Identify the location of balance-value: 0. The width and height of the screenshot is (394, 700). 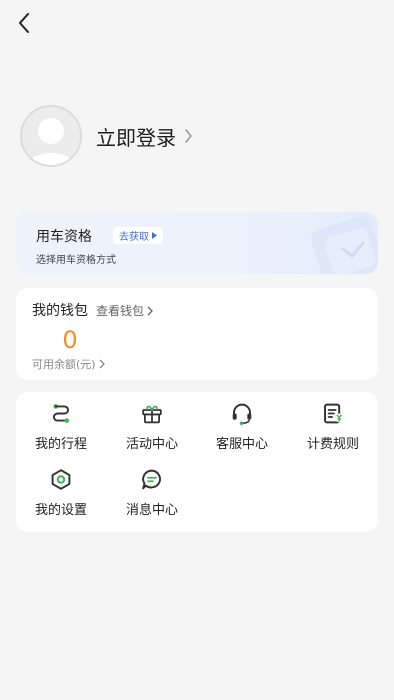
(70, 340).